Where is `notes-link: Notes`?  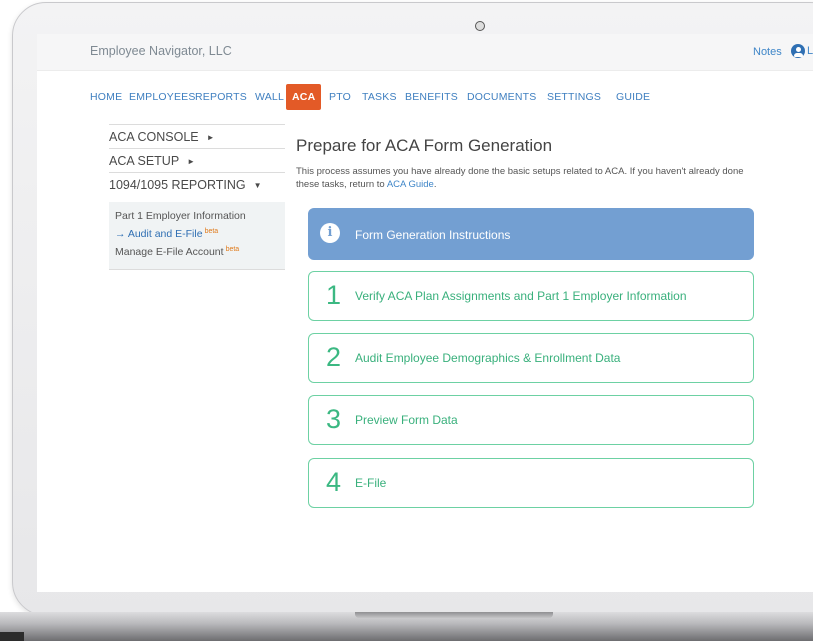 notes-link: Notes is located at coordinates (767, 52).